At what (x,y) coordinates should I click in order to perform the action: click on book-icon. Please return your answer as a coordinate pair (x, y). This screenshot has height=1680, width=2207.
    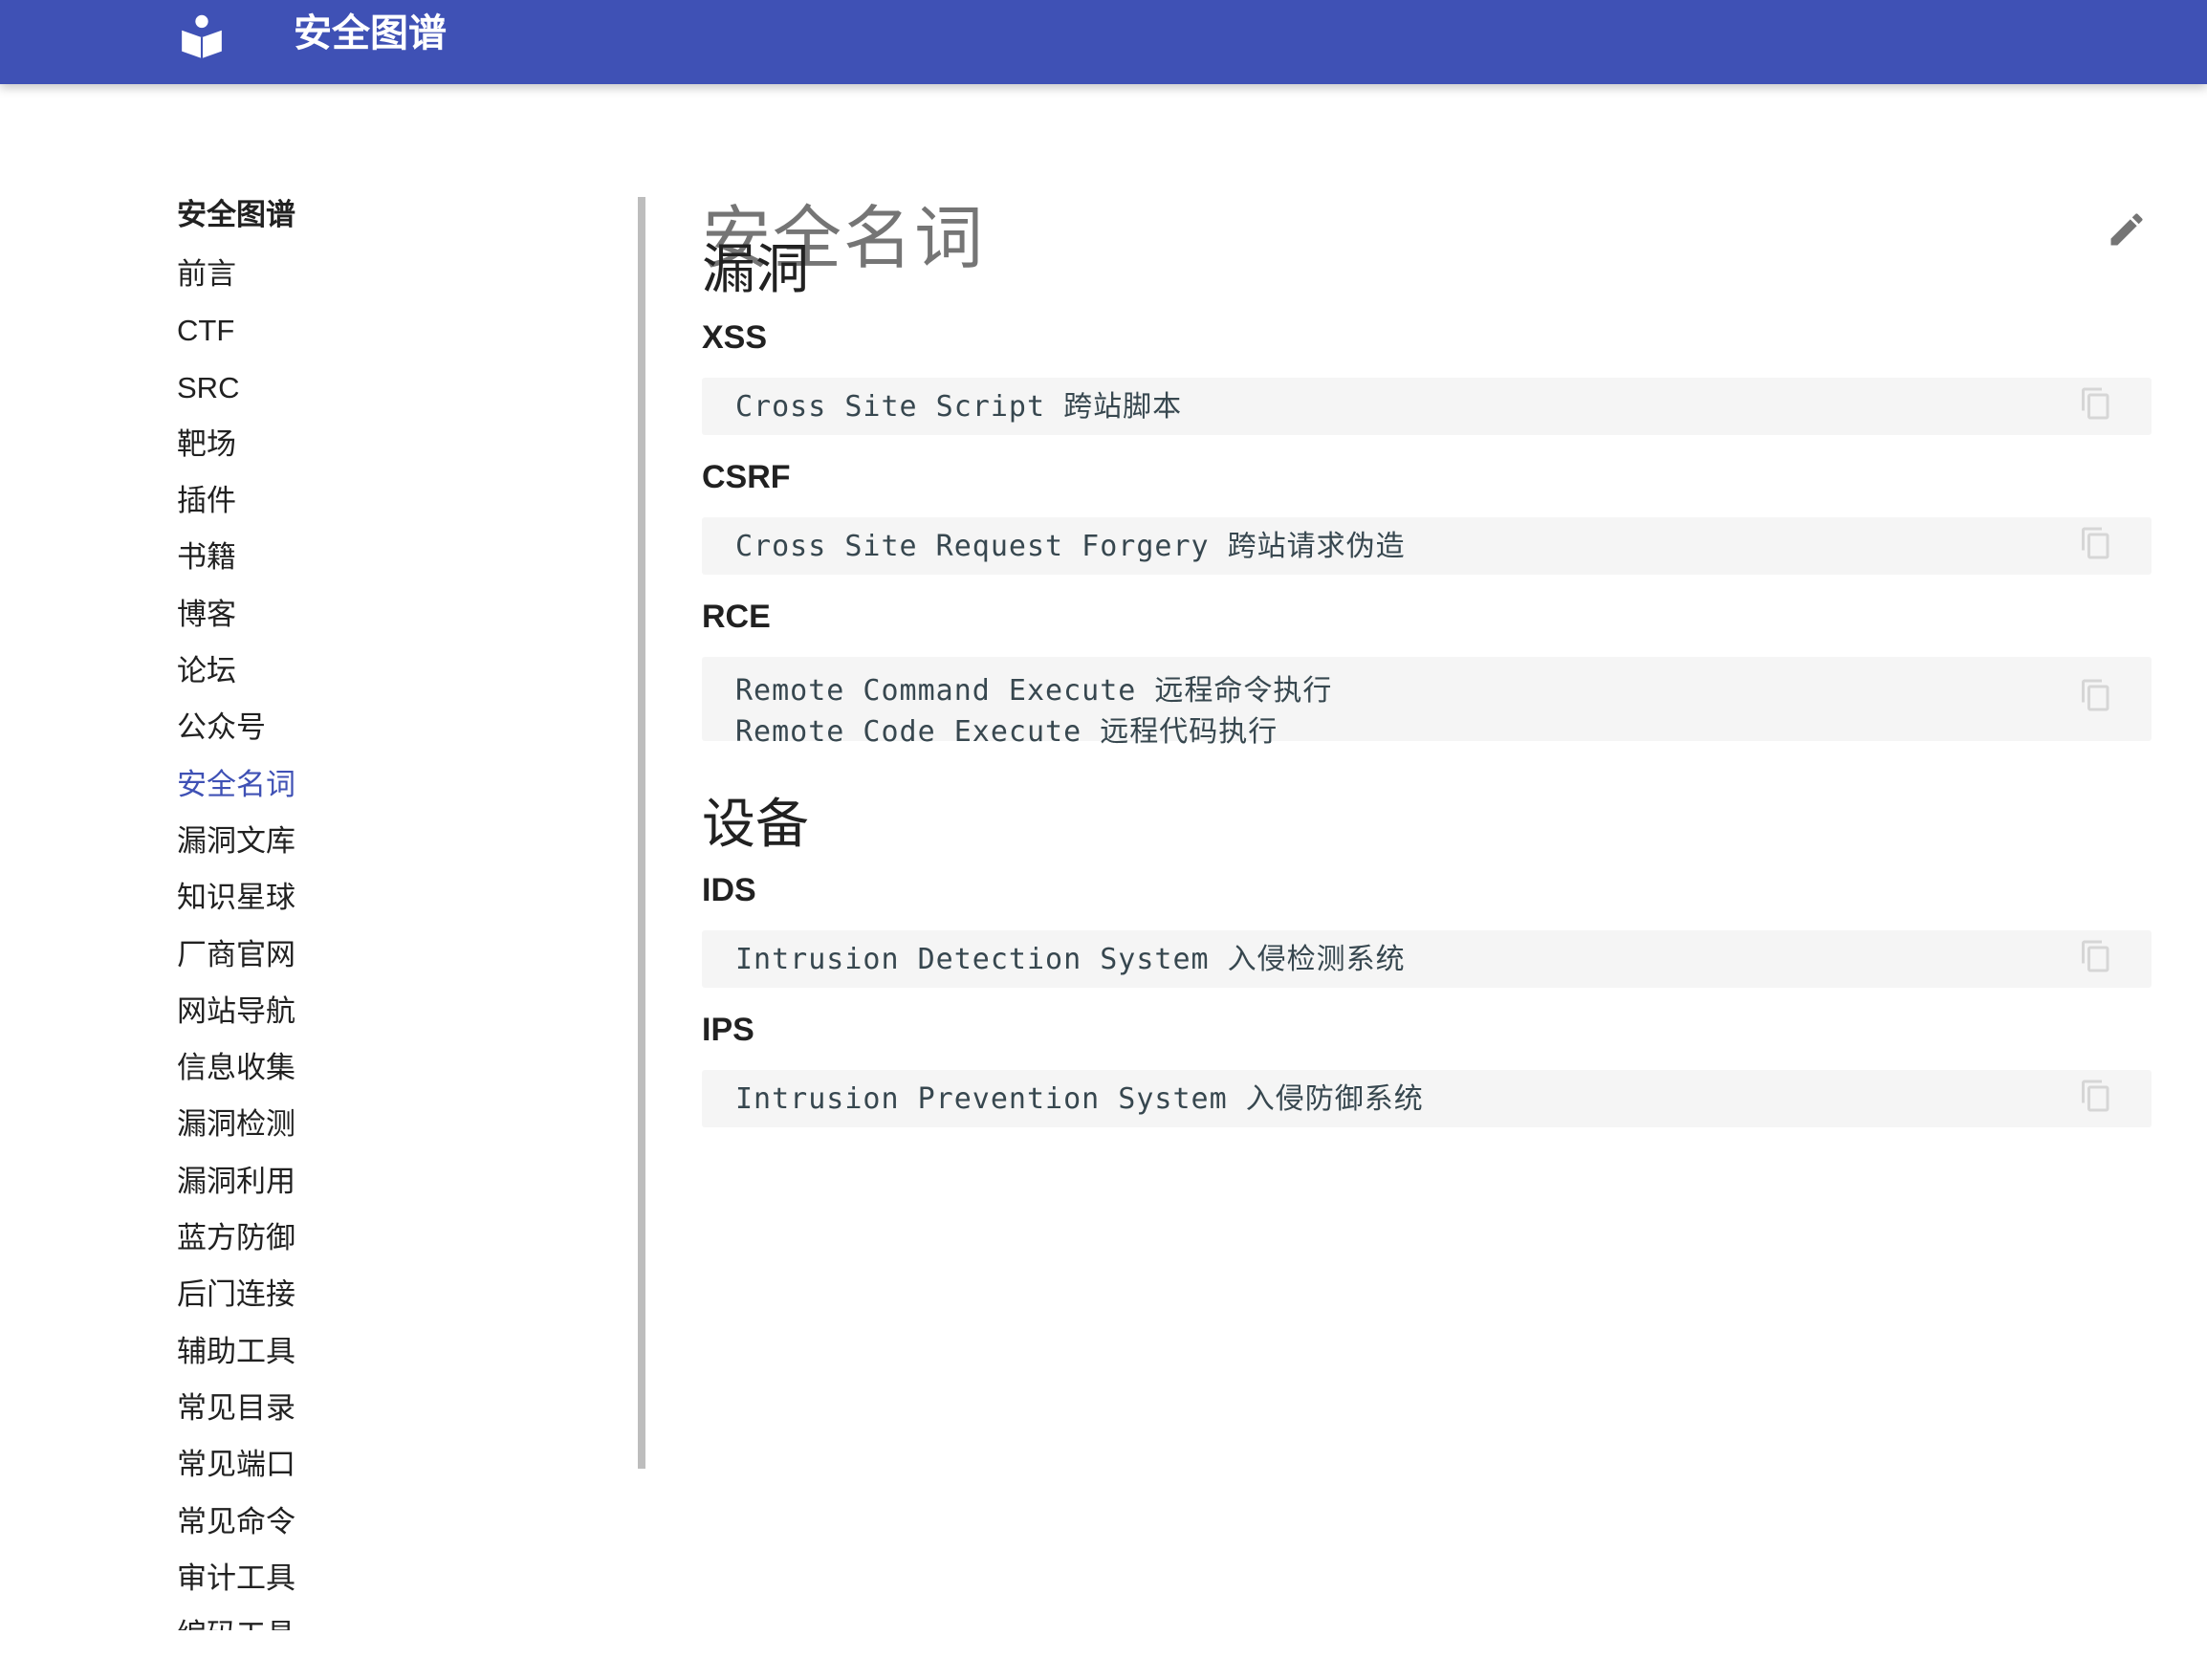
    Looking at the image, I should click on (202, 35).